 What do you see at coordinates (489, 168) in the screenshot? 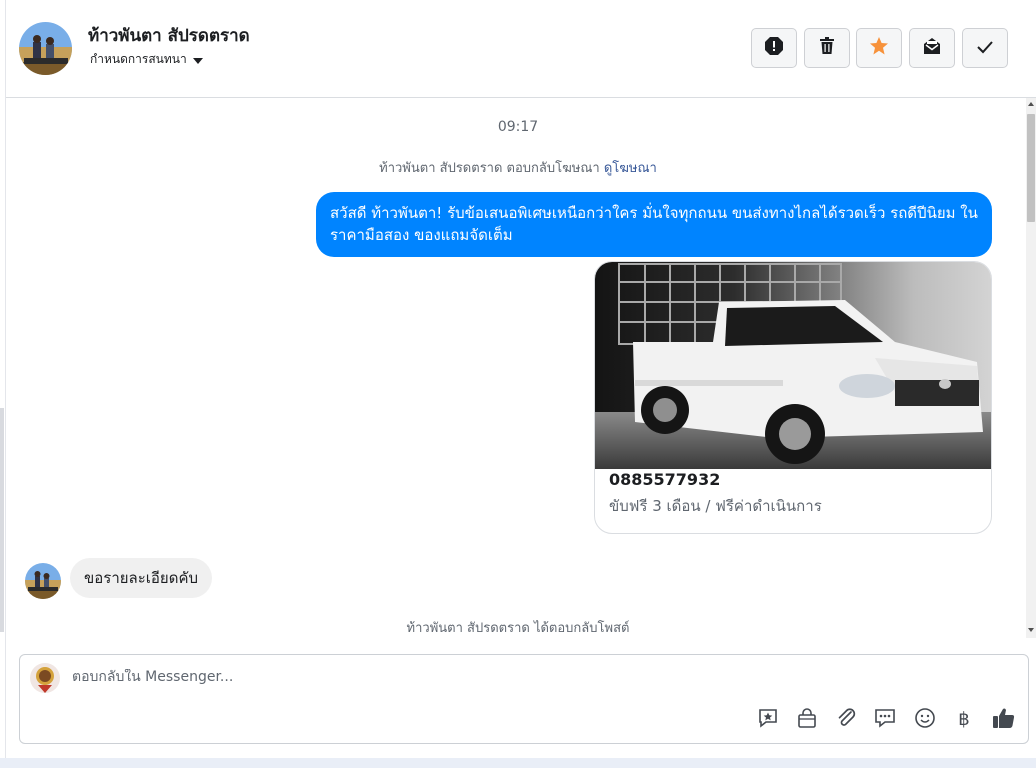
I see `ad-reply-text: ท้าวพันตา สัปรดตราด ตอบกลับโฆษณา` at bounding box center [489, 168].